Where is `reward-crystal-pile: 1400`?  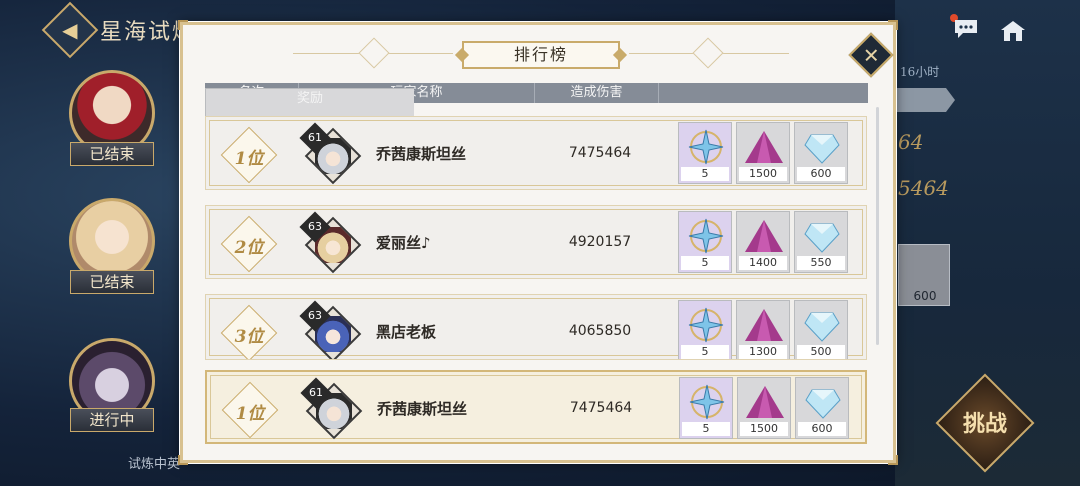
reward-crystal-pile: 1400 is located at coordinates (763, 242).